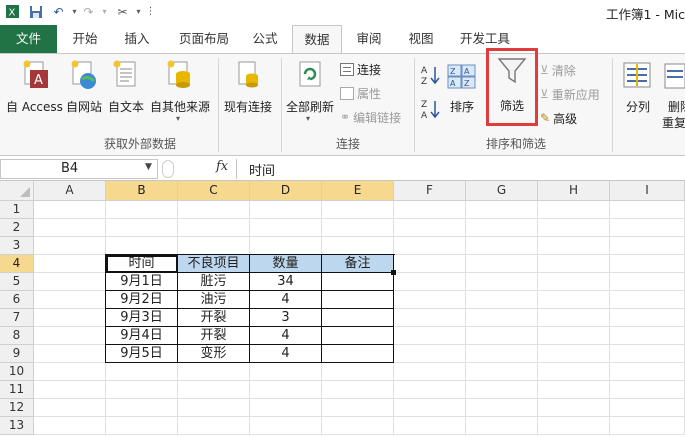  What do you see at coordinates (286, 191) in the screenshot?
I see `column-header-d: D` at bounding box center [286, 191].